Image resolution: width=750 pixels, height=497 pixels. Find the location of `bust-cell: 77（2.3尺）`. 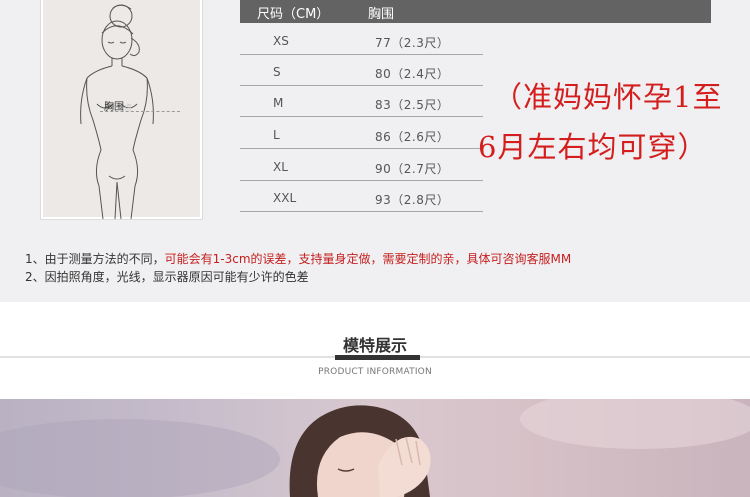

bust-cell: 77（2.3尺） is located at coordinates (412, 43).